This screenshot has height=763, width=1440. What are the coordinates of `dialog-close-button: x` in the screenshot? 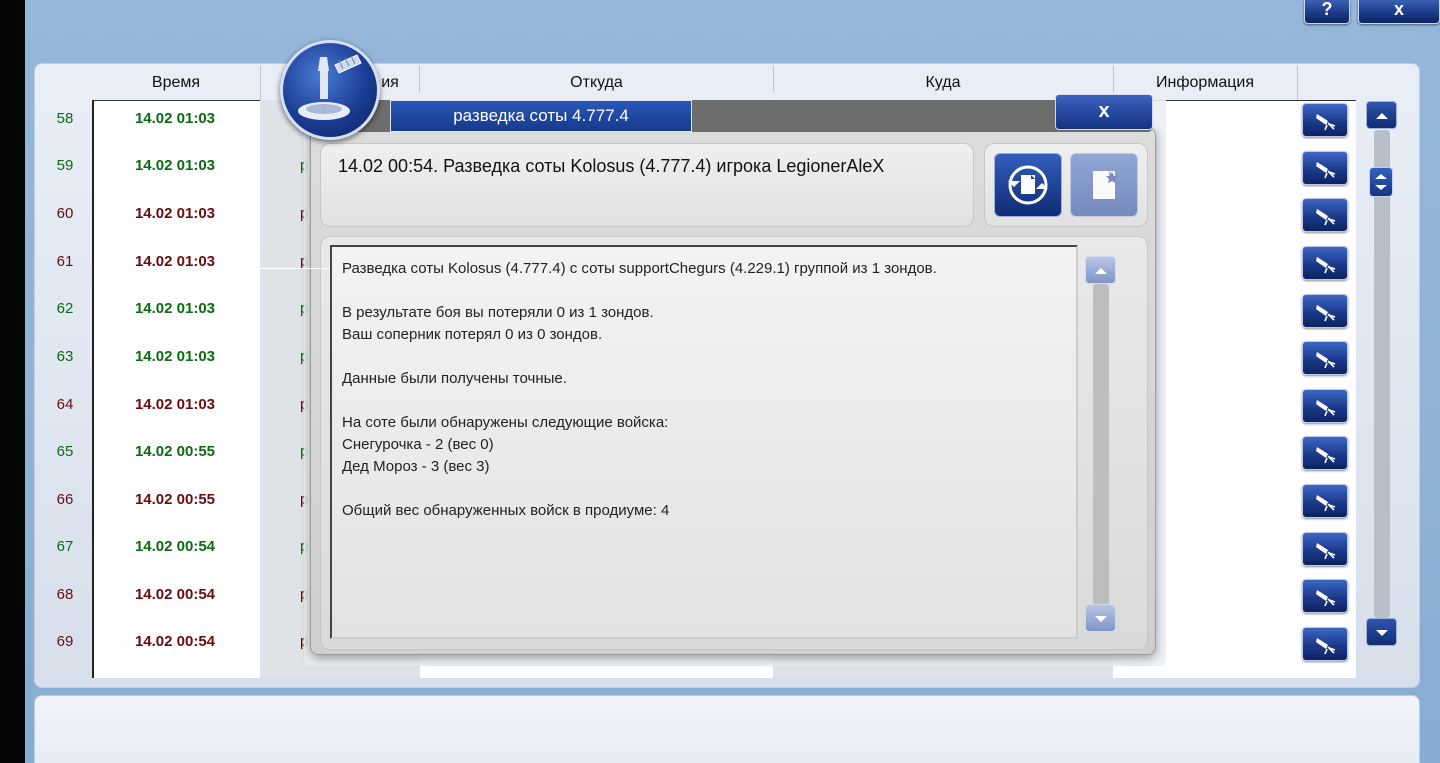 It's located at (1104, 112).